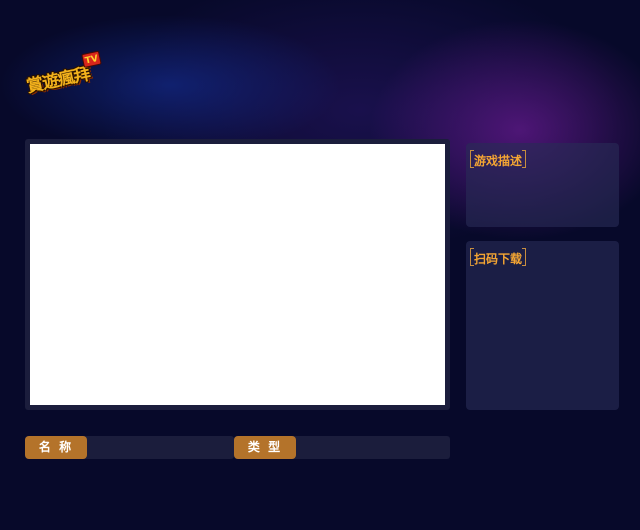 The height and width of the screenshot is (530, 640). What do you see at coordinates (542, 185) in the screenshot?
I see `game-description-panel: 游戏描述` at bounding box center [542, 185].